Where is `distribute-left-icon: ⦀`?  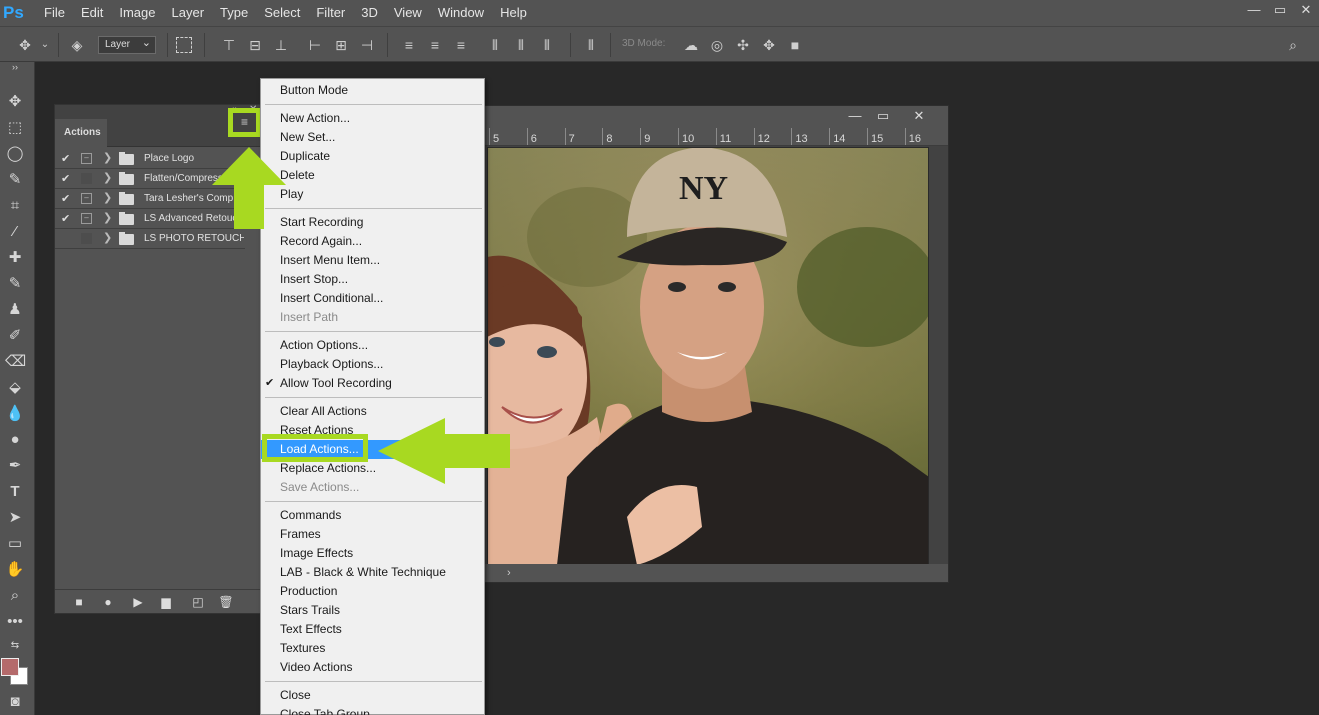 distribute-left-icon: ⦀ is located at coordinates (495, 45).